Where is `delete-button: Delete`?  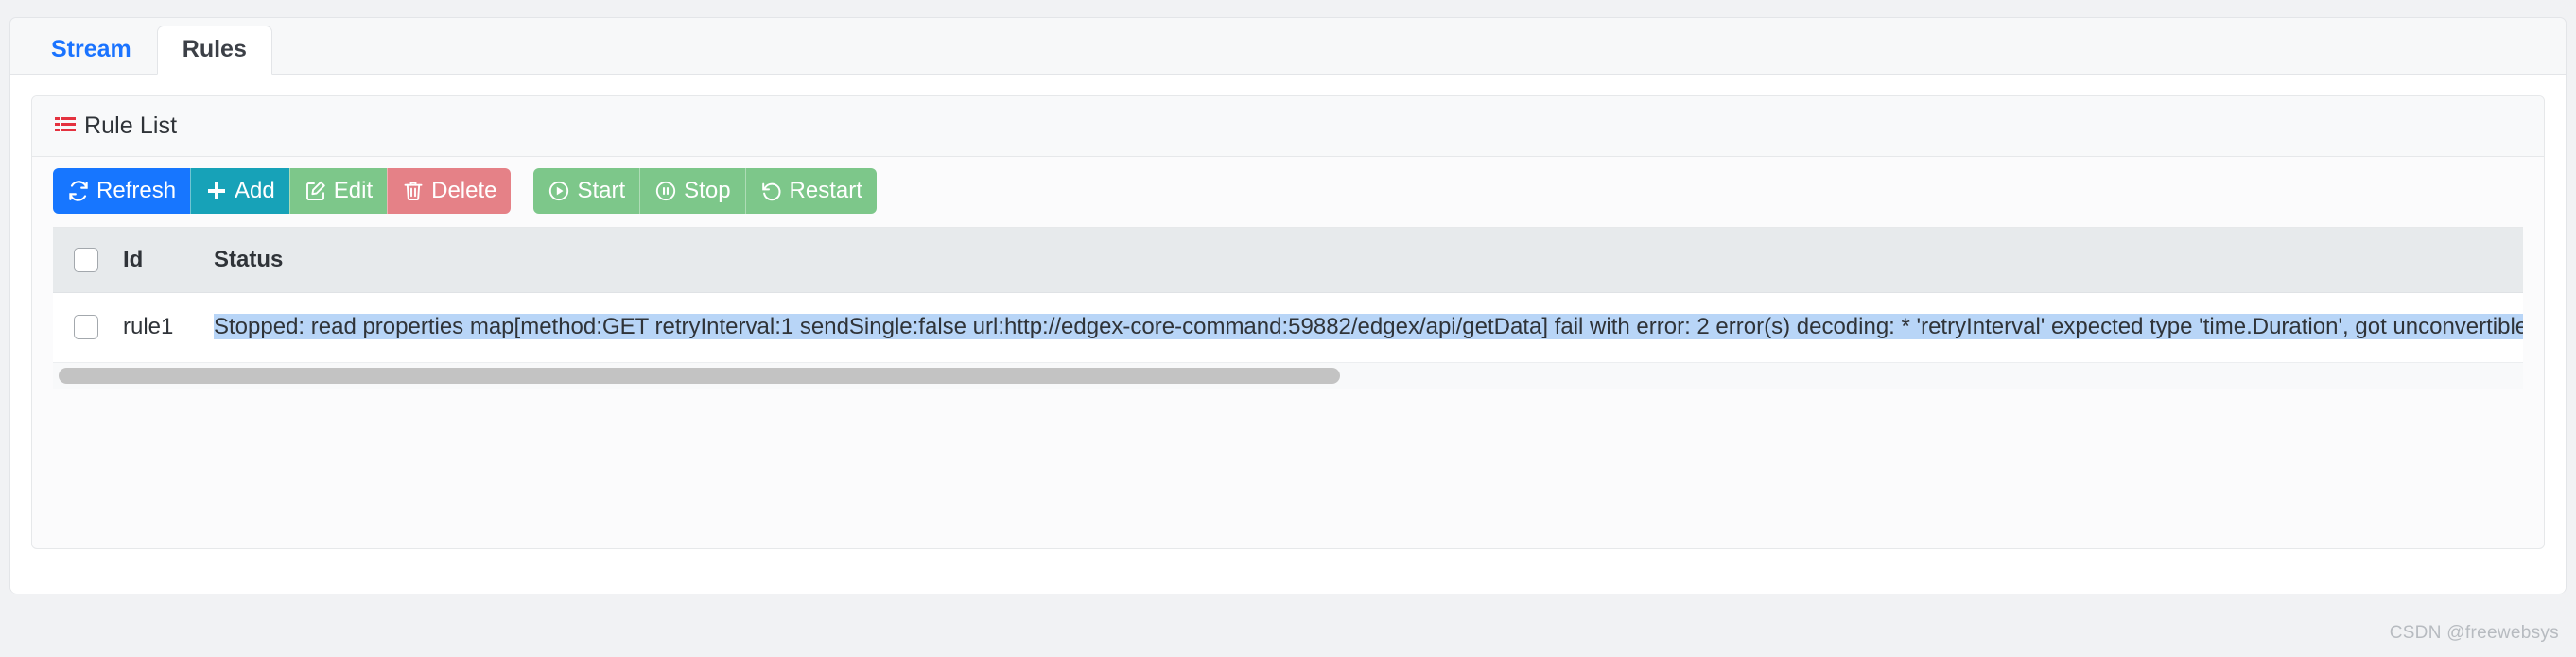 delete-button: Delete is located at coordinates (449, 191).